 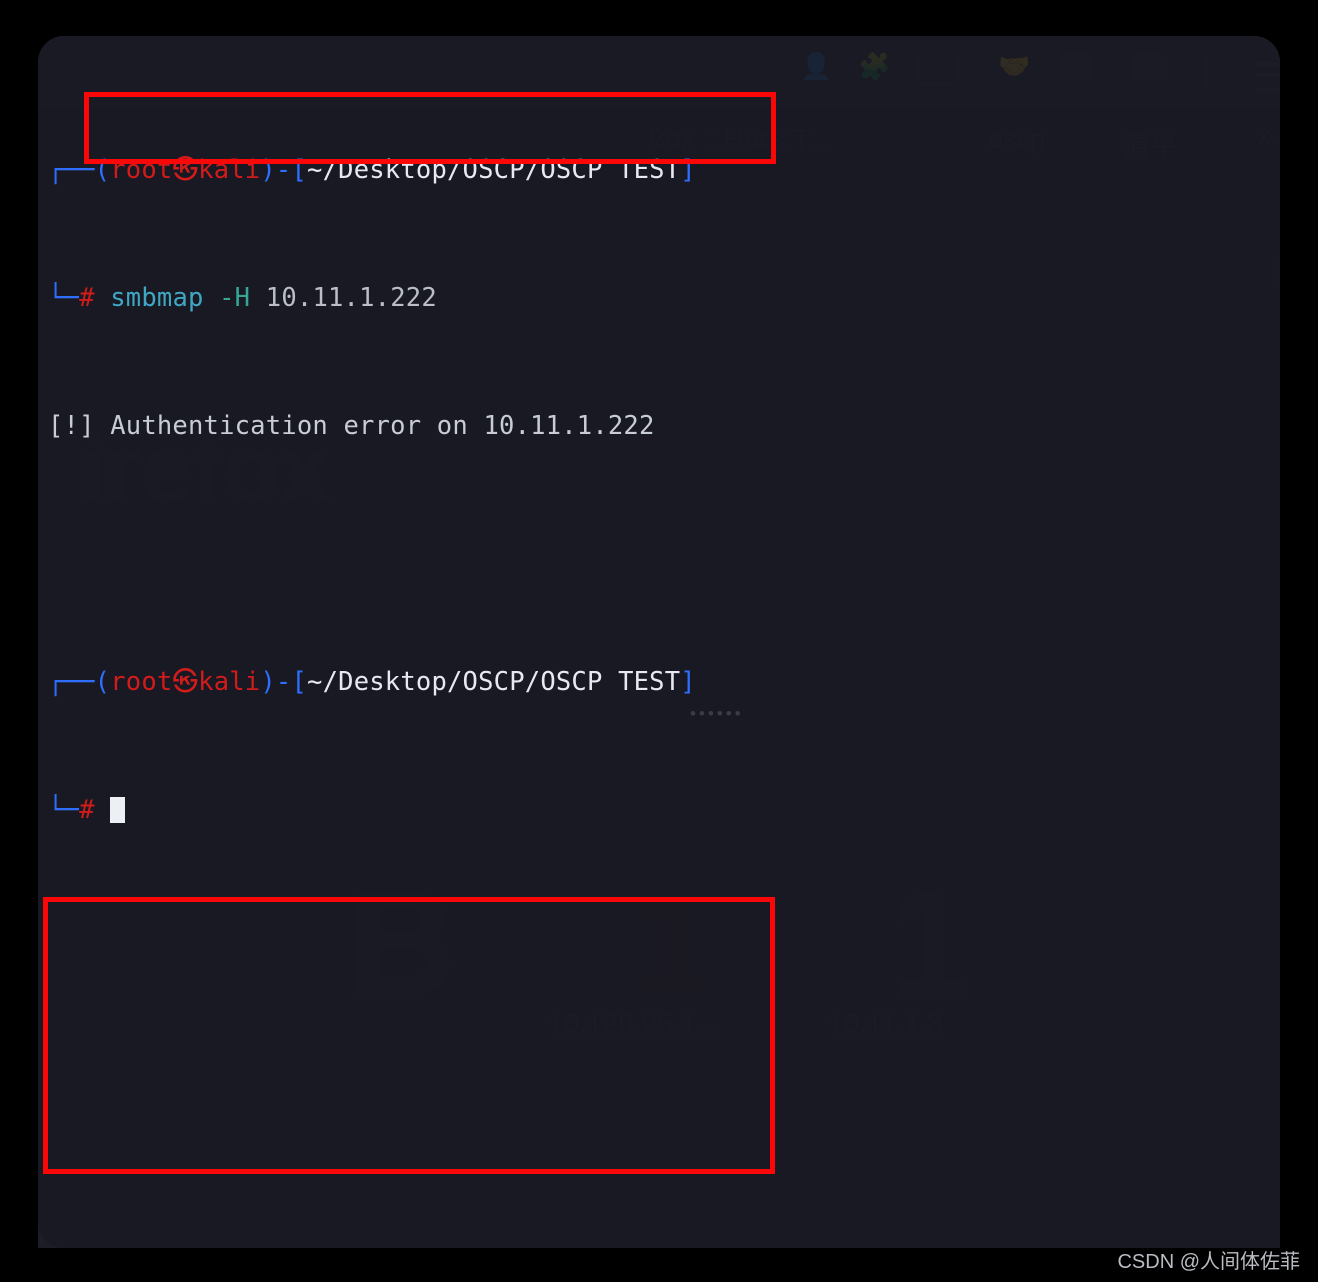 I want to click on terminal-line-command-1: └─# smbmap -H 10.11.1.222, so click(x=242, y=298).